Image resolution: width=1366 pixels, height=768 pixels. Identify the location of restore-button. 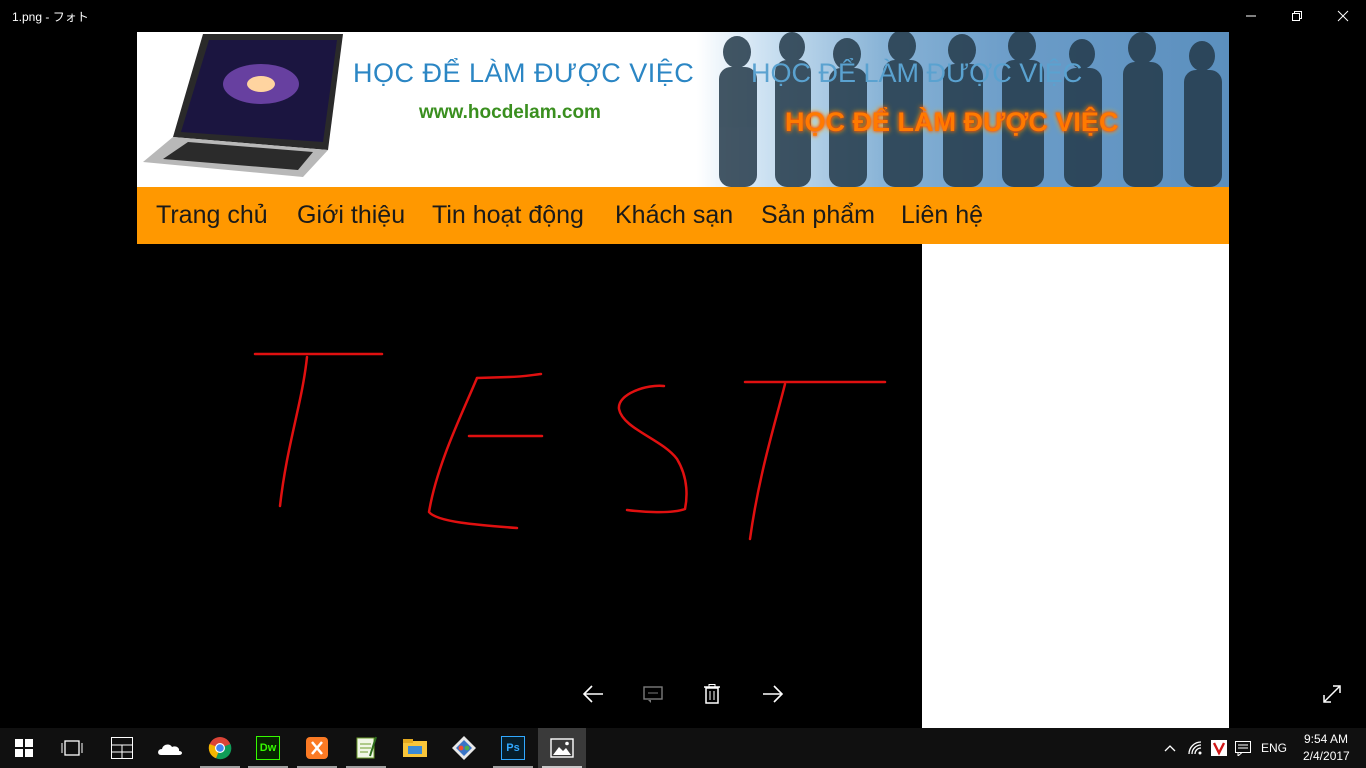
(1297, 16).